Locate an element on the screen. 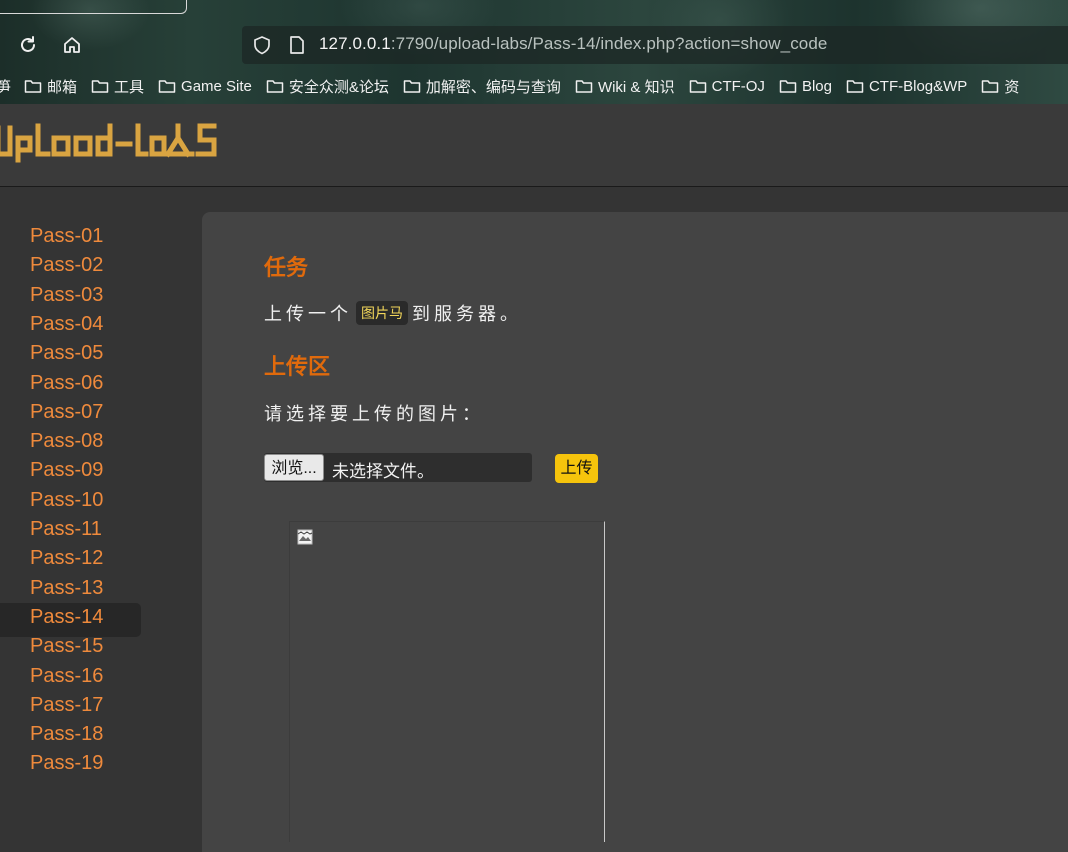 The width and height of the screenshot is (1068, 852). bookmark-label: 加解密、编码与查询 is located at coordinates (493, 87).